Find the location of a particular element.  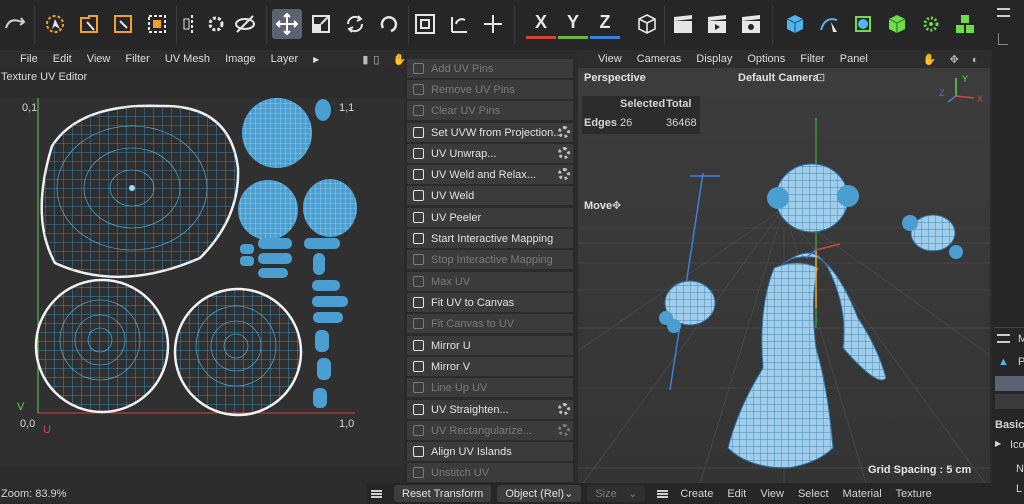

attributes-object-letter: P is located at coordinates (1021, 362).